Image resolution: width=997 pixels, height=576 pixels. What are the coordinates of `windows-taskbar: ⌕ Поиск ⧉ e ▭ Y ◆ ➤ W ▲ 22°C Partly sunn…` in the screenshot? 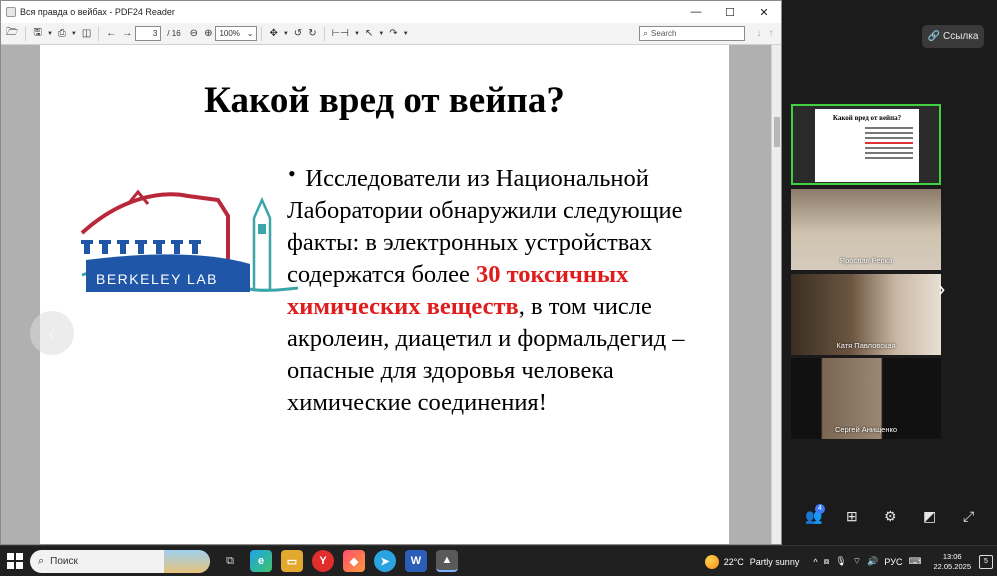 It's located at (498, 560).